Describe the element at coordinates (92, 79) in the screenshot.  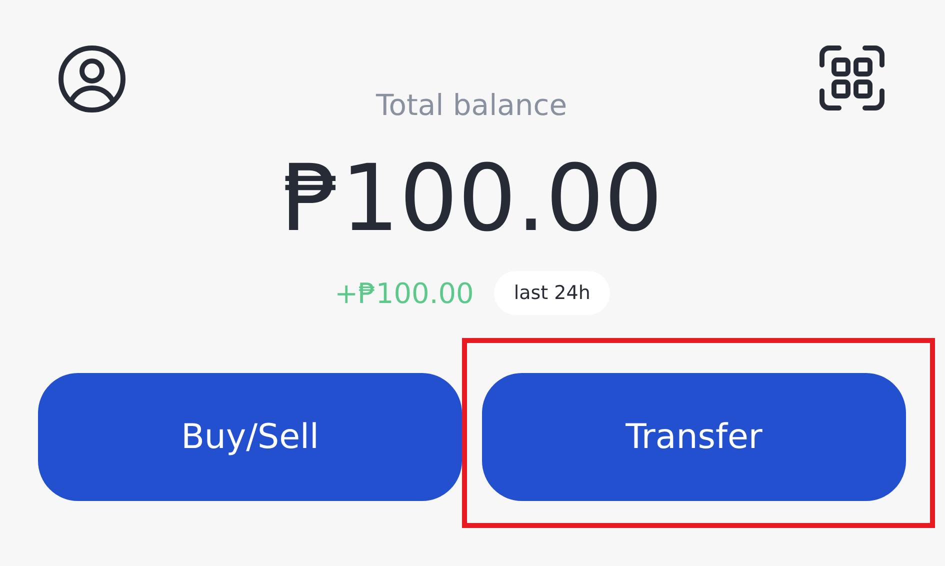
I see `profile-icon` at that location.